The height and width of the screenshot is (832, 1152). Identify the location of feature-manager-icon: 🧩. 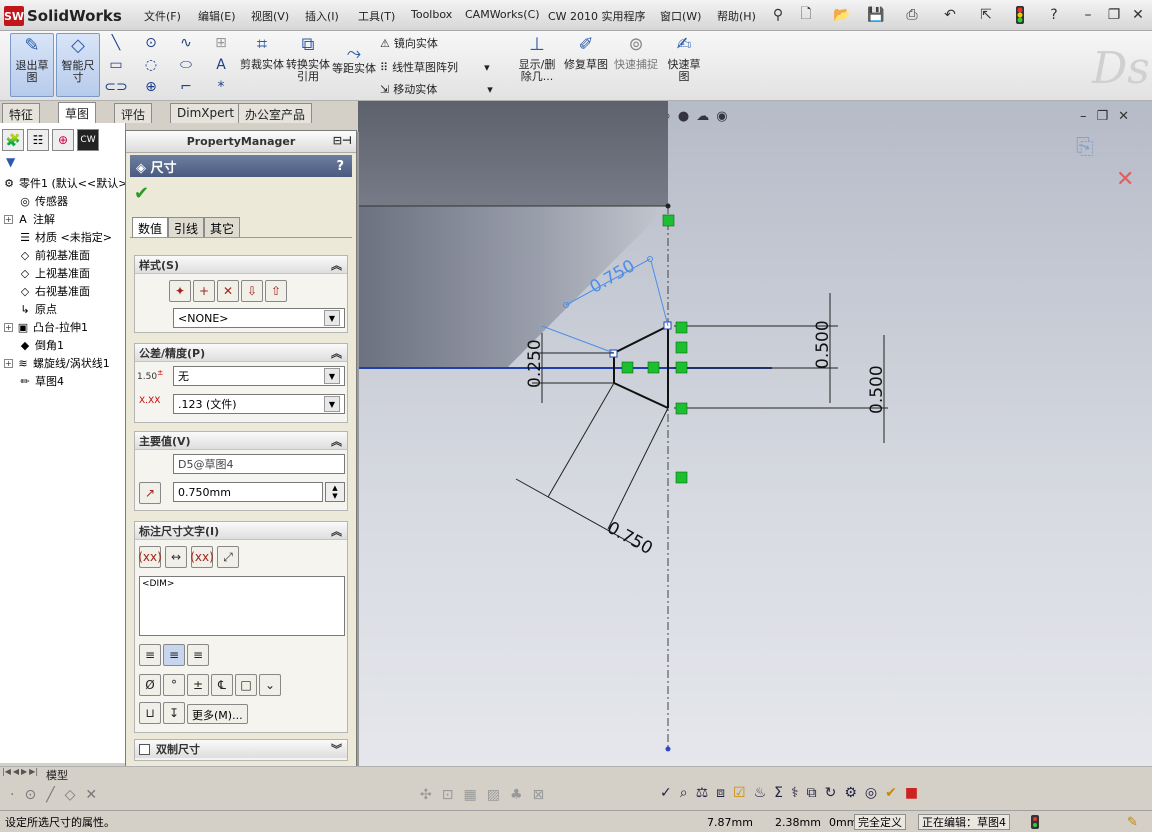
(13, 140).